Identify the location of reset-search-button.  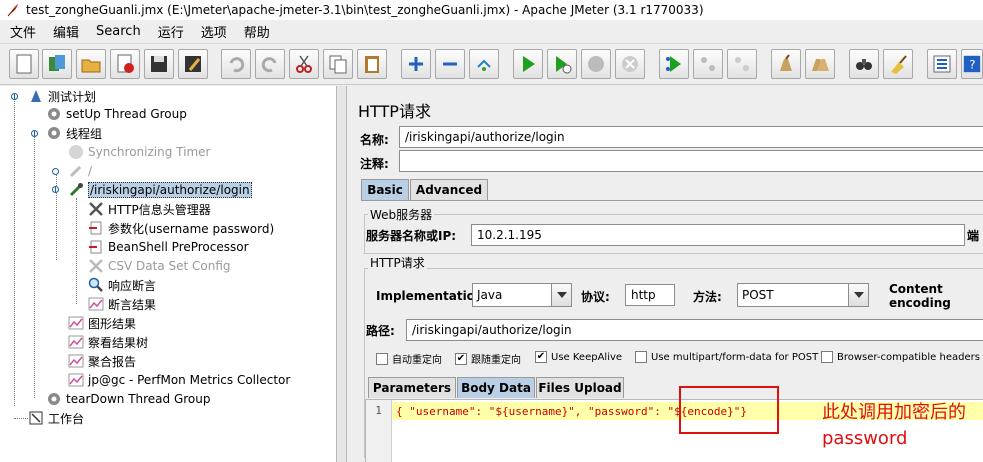
(898, 64).